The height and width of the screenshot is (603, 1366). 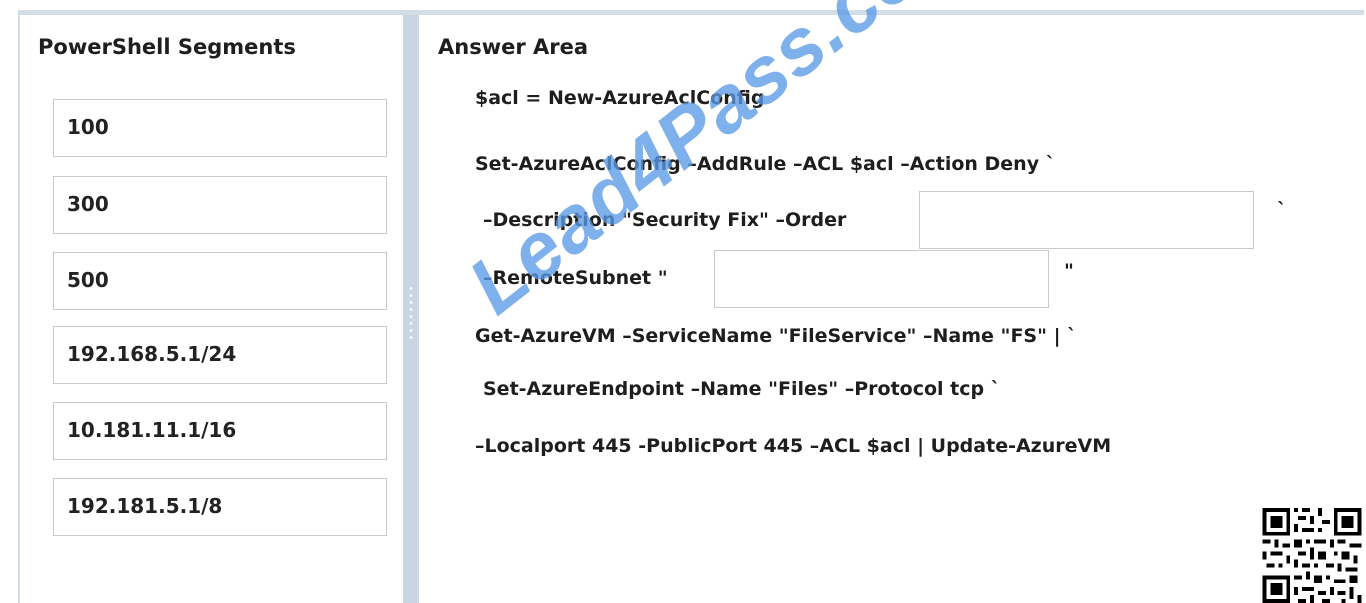 What do you see at coordinates (411, 313) in the screenshot?
I see `splitter-grip-icon` at bounding box center [411, 313].